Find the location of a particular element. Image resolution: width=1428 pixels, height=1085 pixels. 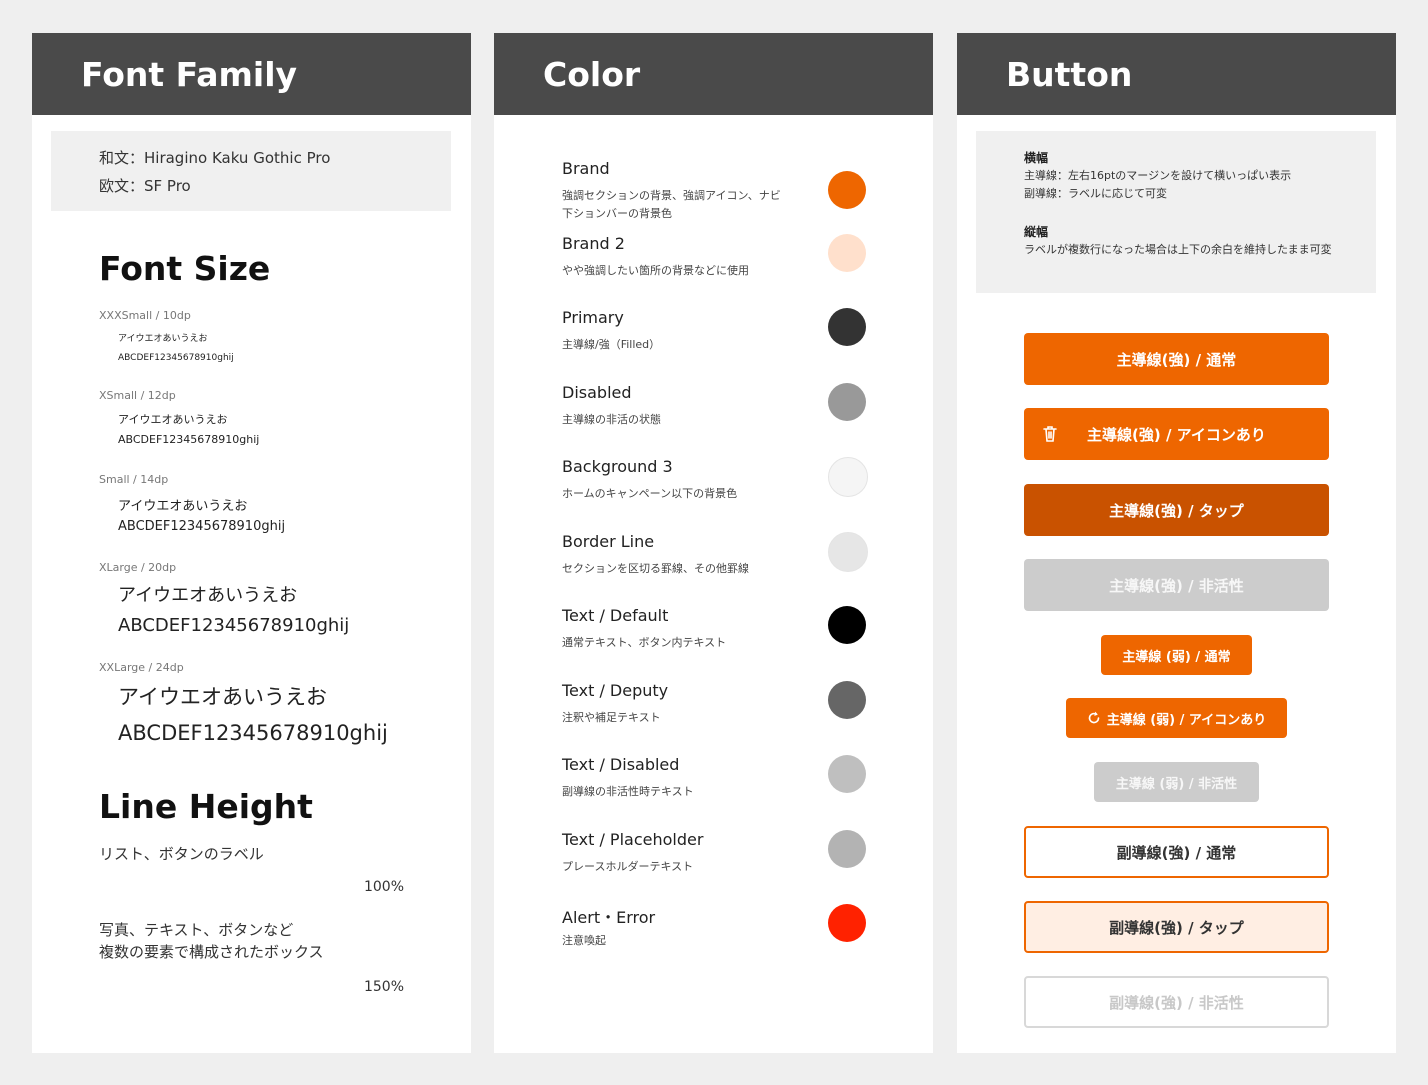

color-swatch-item: Text / Placeholder プレースホルダーテキスト is located at coordinates (732, 864).